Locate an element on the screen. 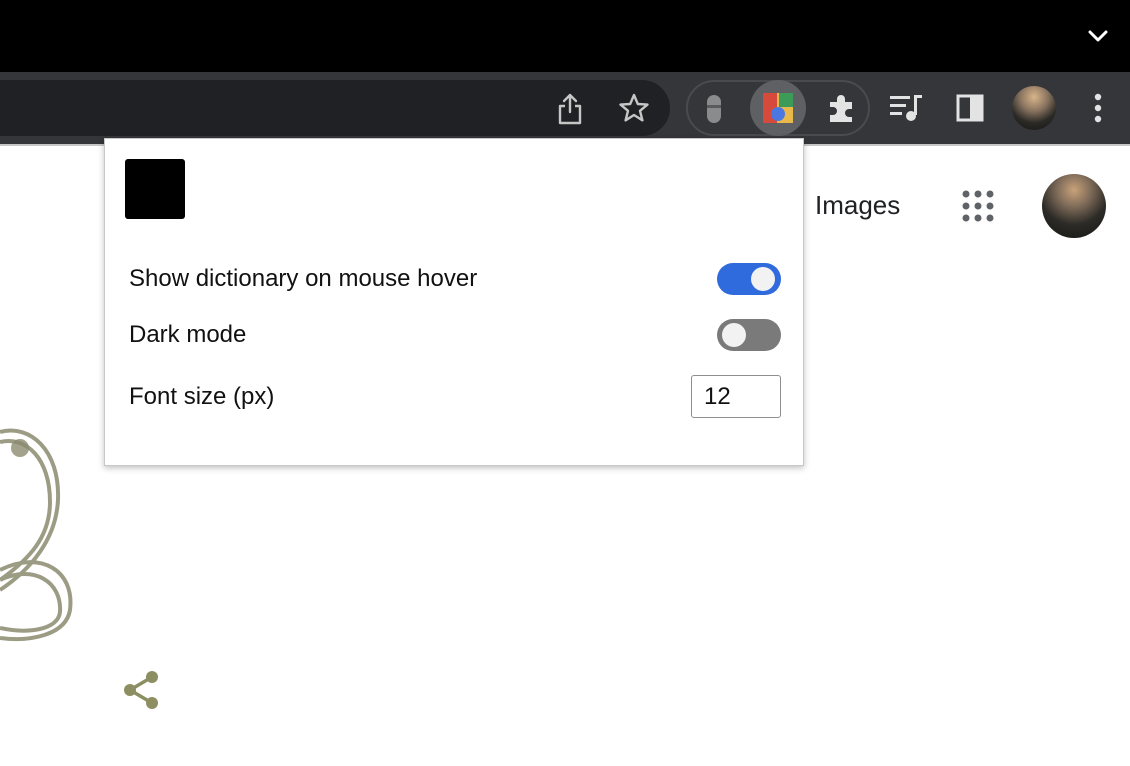 This screenshot has width=1130, height=766. setting-label-dark-mode: Dark mode is located at coordinates (188, 334).